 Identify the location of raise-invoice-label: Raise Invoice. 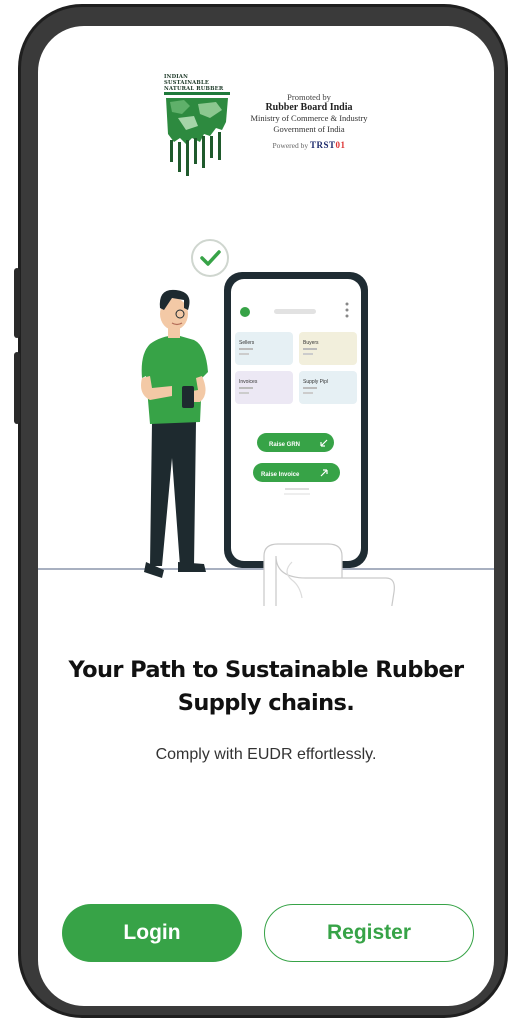
(280, 475).